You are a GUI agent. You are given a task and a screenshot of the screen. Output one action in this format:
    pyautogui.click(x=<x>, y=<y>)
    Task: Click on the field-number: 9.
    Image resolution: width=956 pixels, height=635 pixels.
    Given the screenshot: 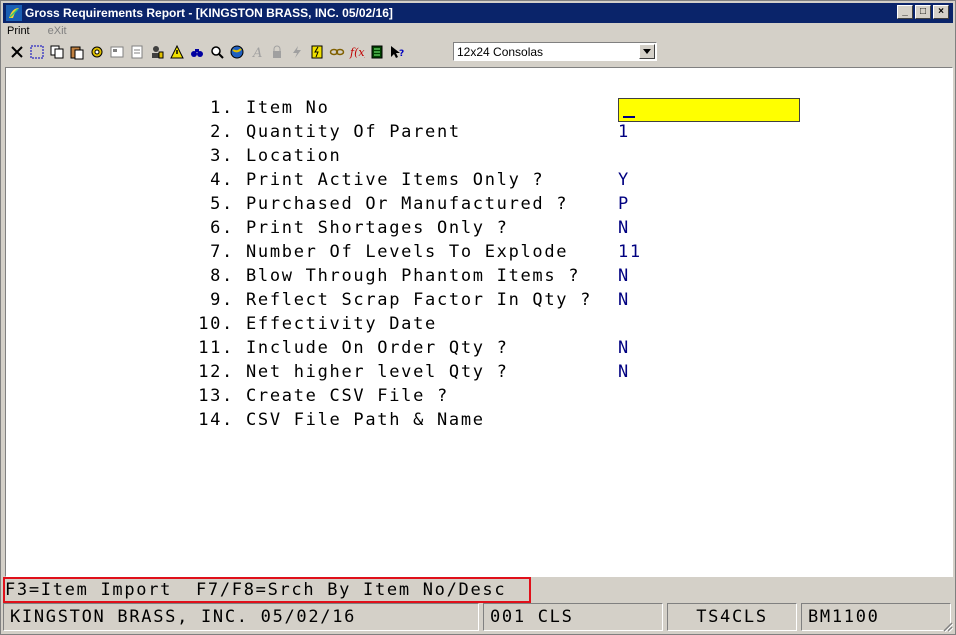 What is the action you would take?
    pyautogui.click(x=222, y=300)
    